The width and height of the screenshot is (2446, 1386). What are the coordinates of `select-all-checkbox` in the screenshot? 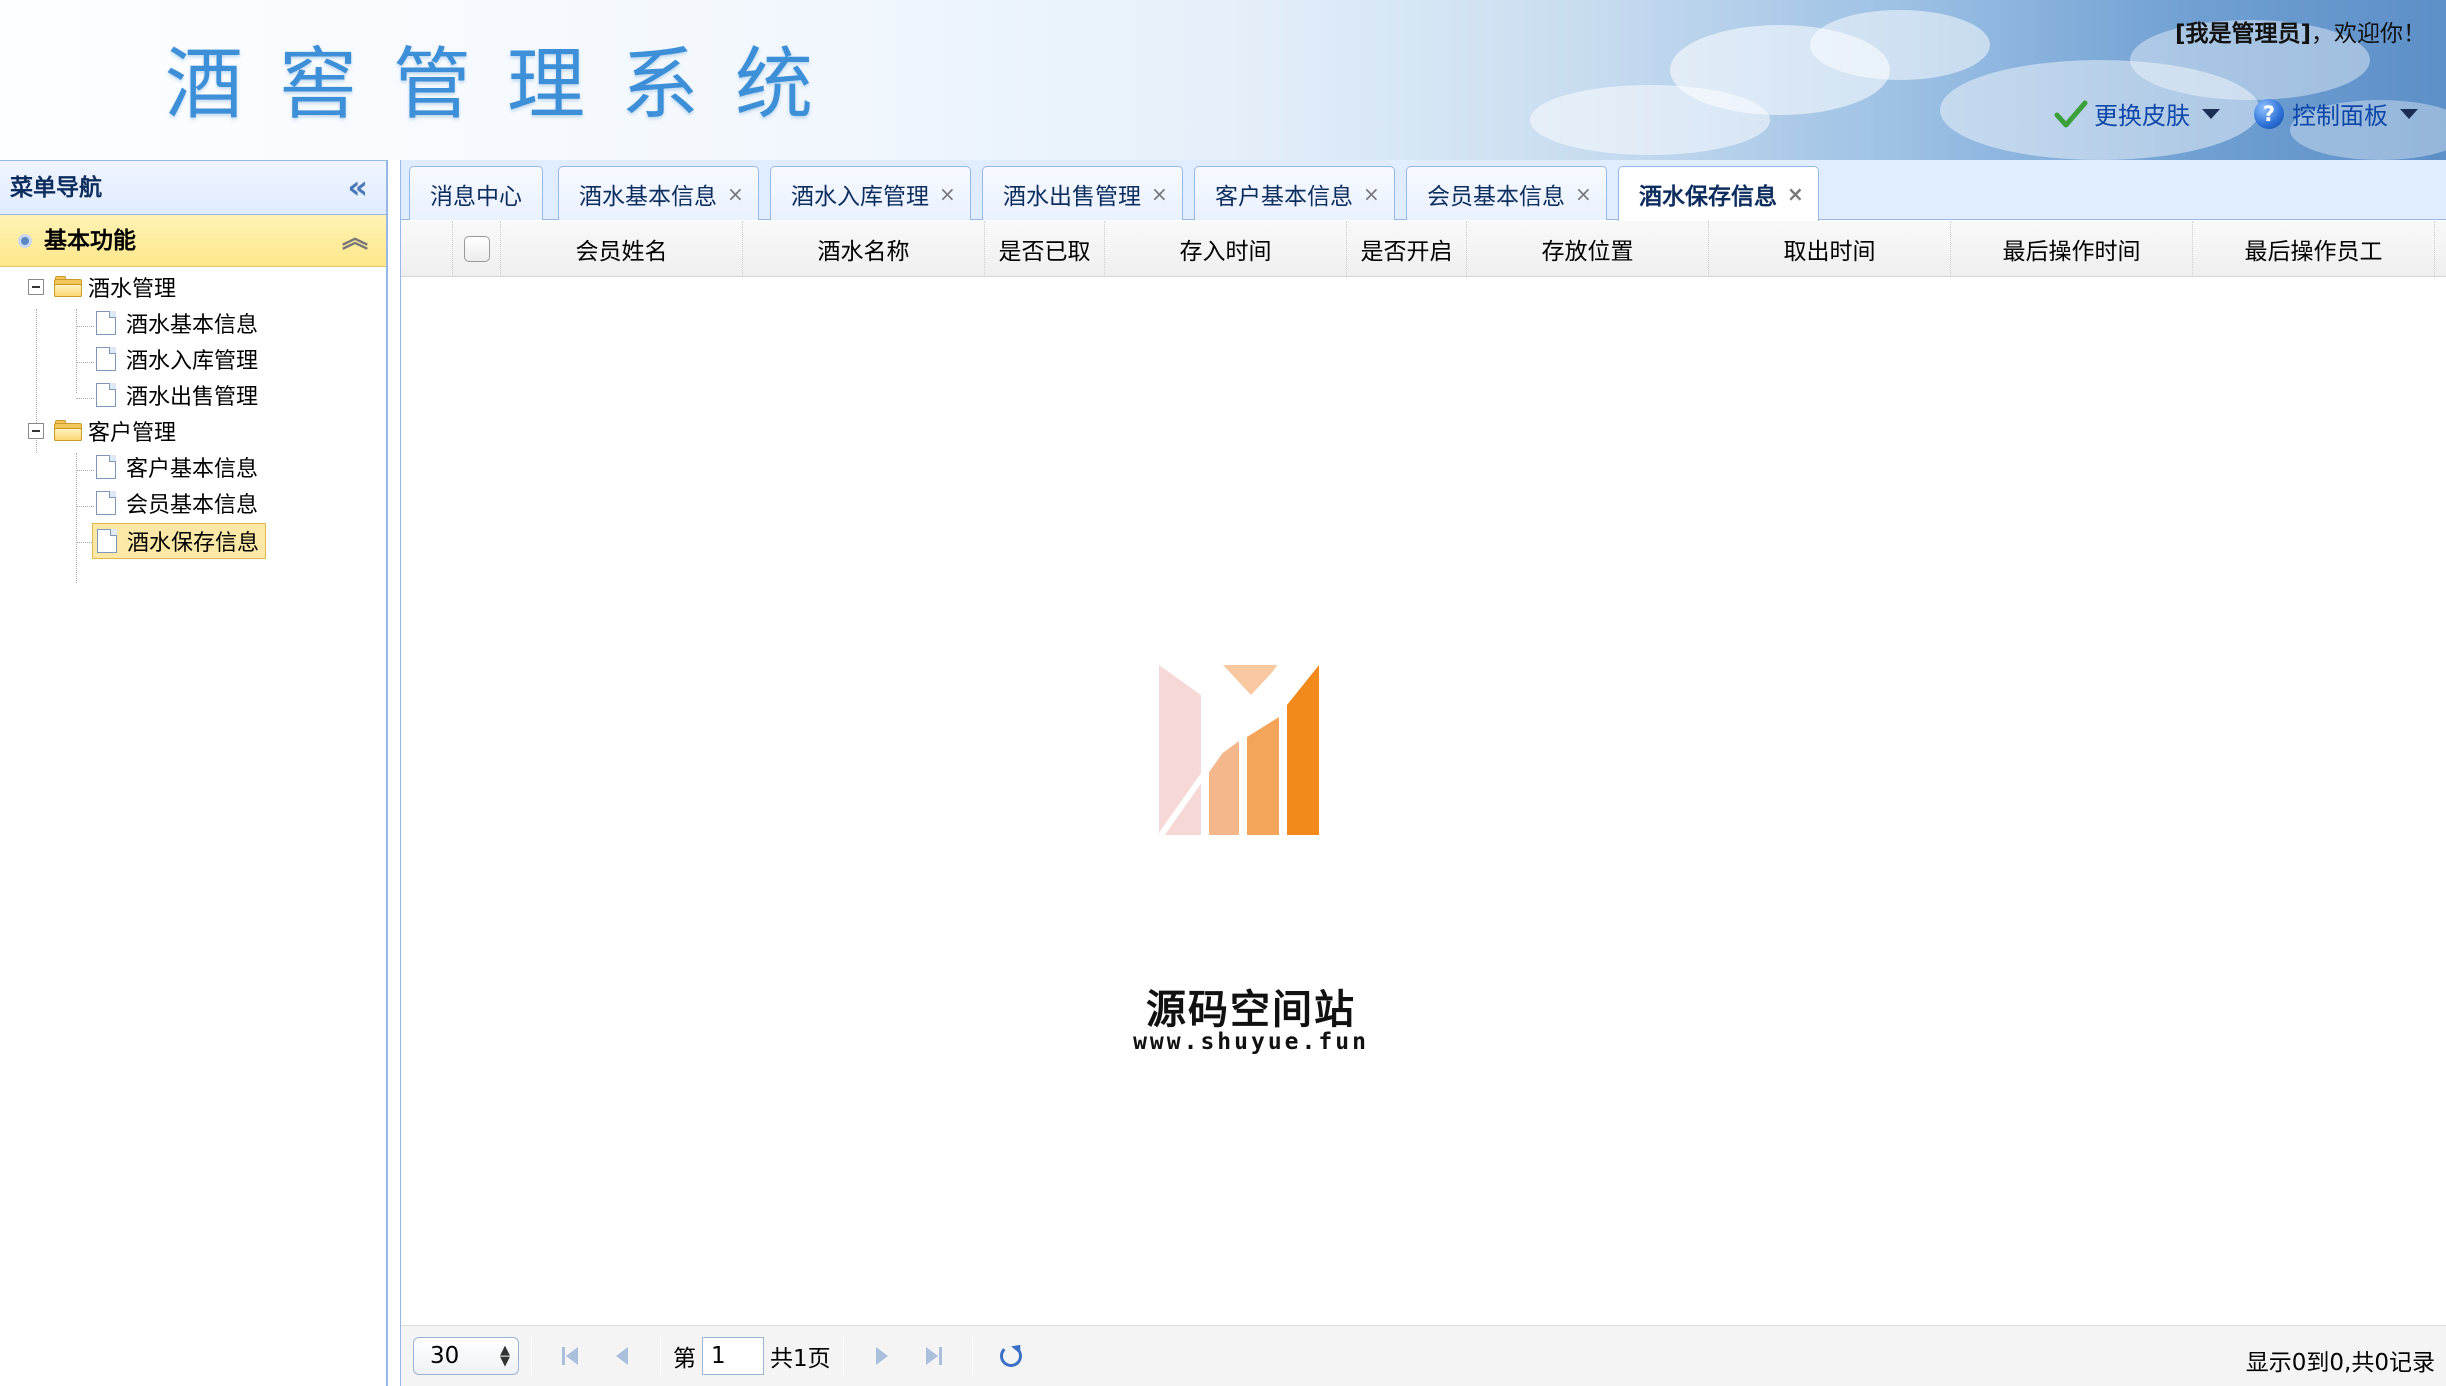 It's located at (476, 249).